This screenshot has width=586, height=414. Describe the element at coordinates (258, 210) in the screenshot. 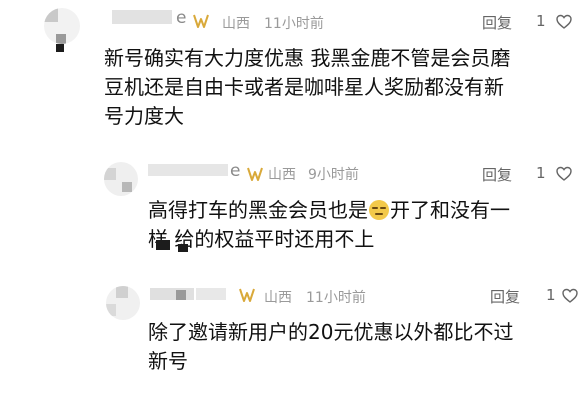

I see `comment-text-part: 高得打车的黑金会员也是` at that location.